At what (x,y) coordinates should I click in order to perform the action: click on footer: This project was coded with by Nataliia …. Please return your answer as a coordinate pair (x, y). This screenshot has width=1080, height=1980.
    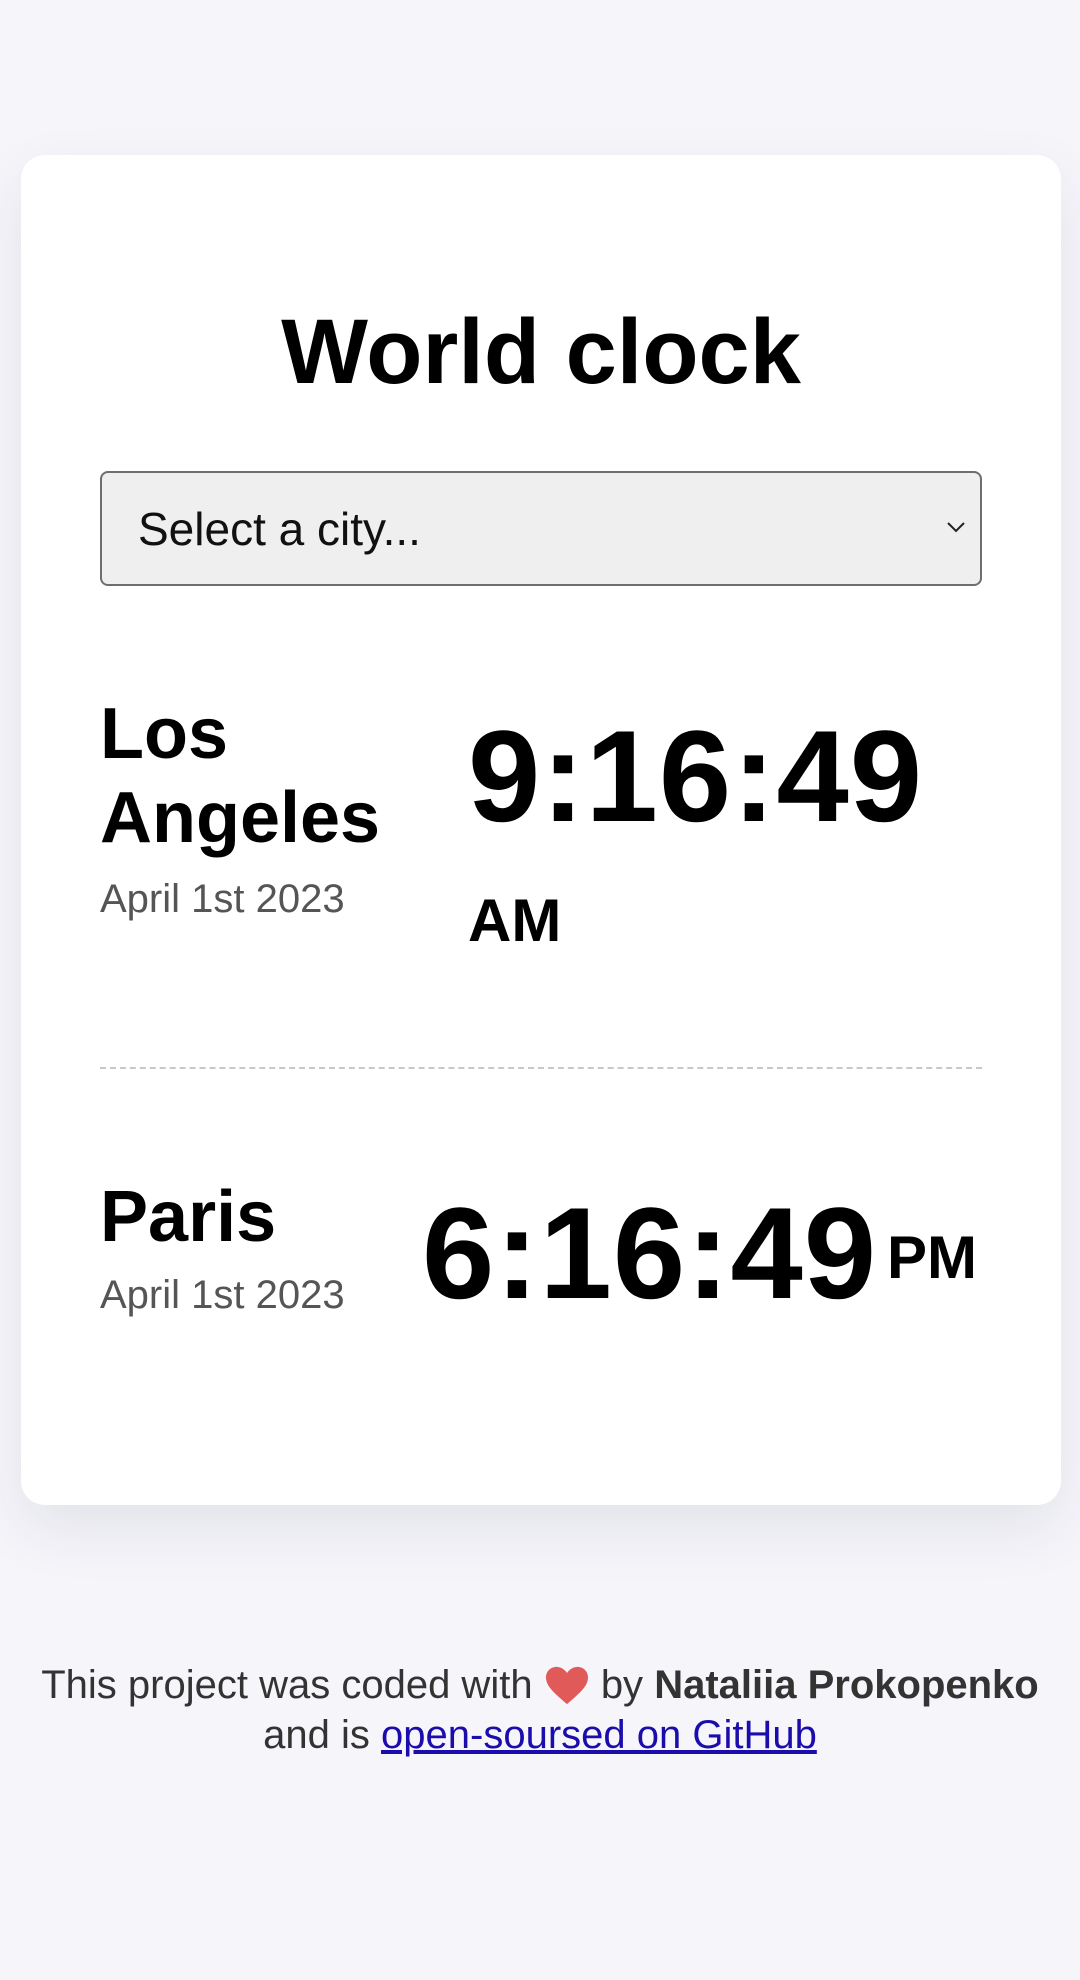
    Looking at the image, I should click on (540, 1710).